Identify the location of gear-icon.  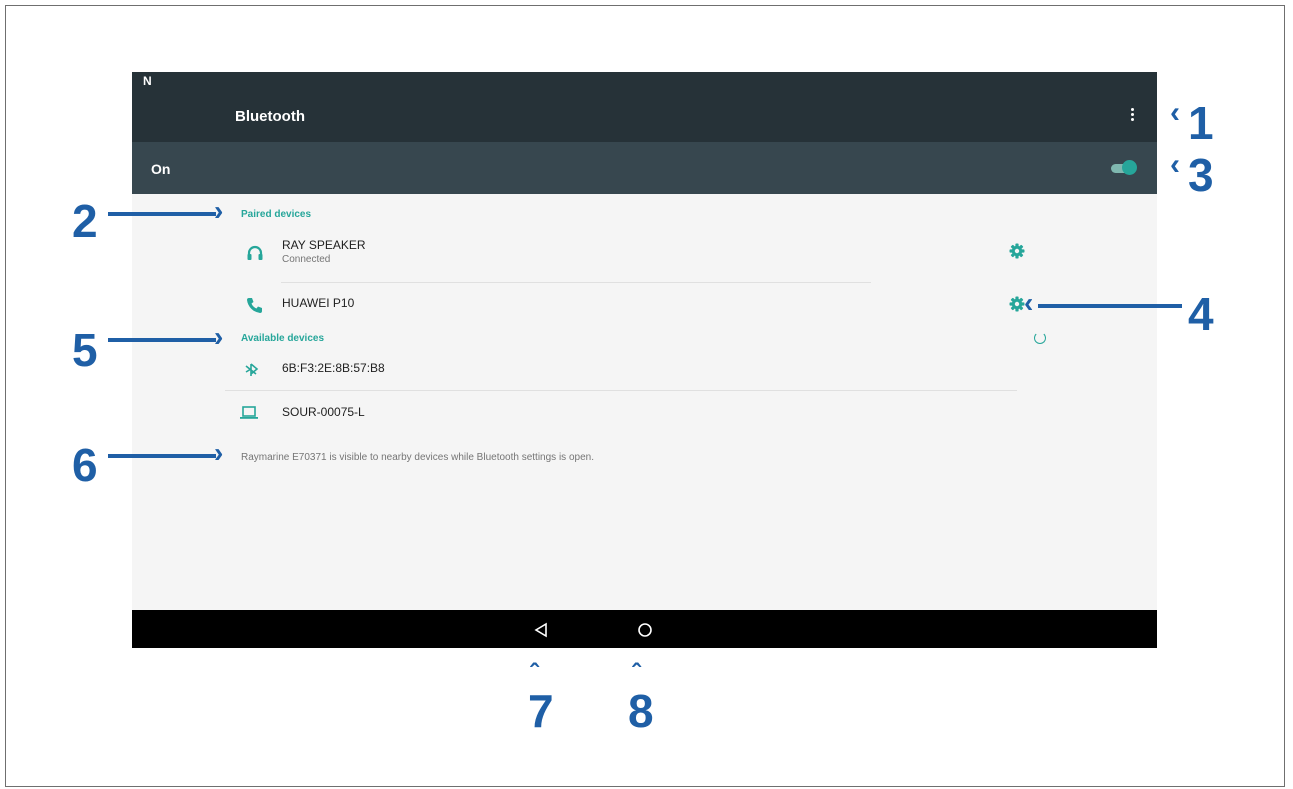
(1017, 251).